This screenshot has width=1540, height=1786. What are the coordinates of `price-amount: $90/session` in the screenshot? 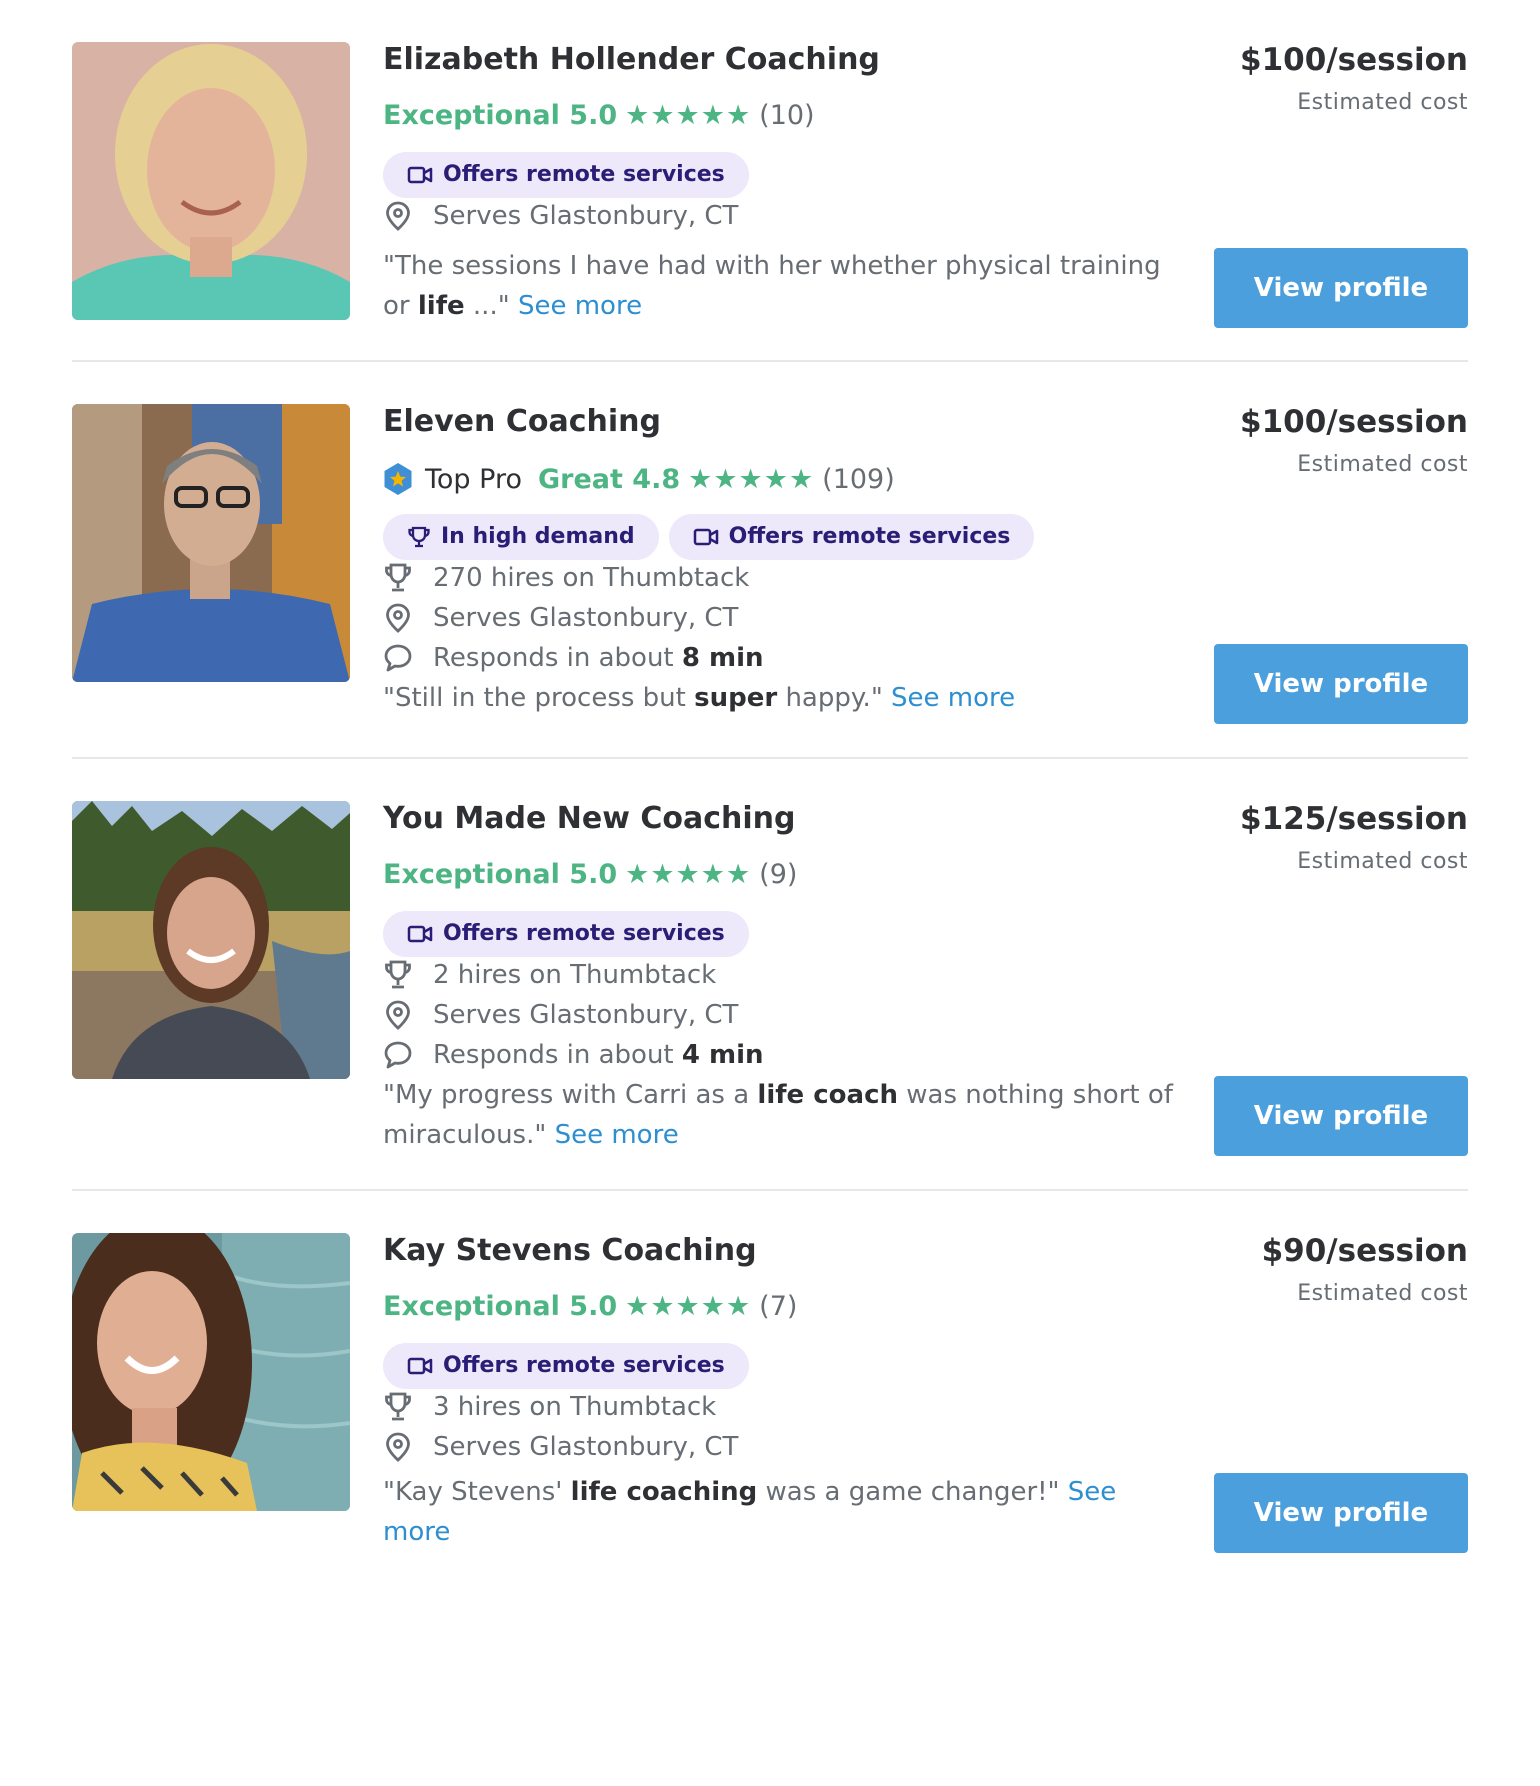 It's located at (1364, 1251).